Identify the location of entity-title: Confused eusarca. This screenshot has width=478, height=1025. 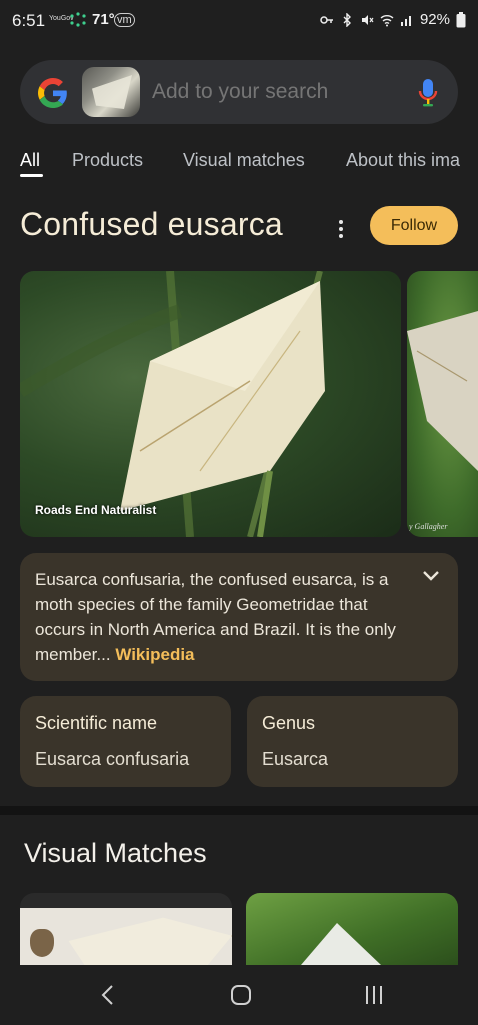
(151, 224).